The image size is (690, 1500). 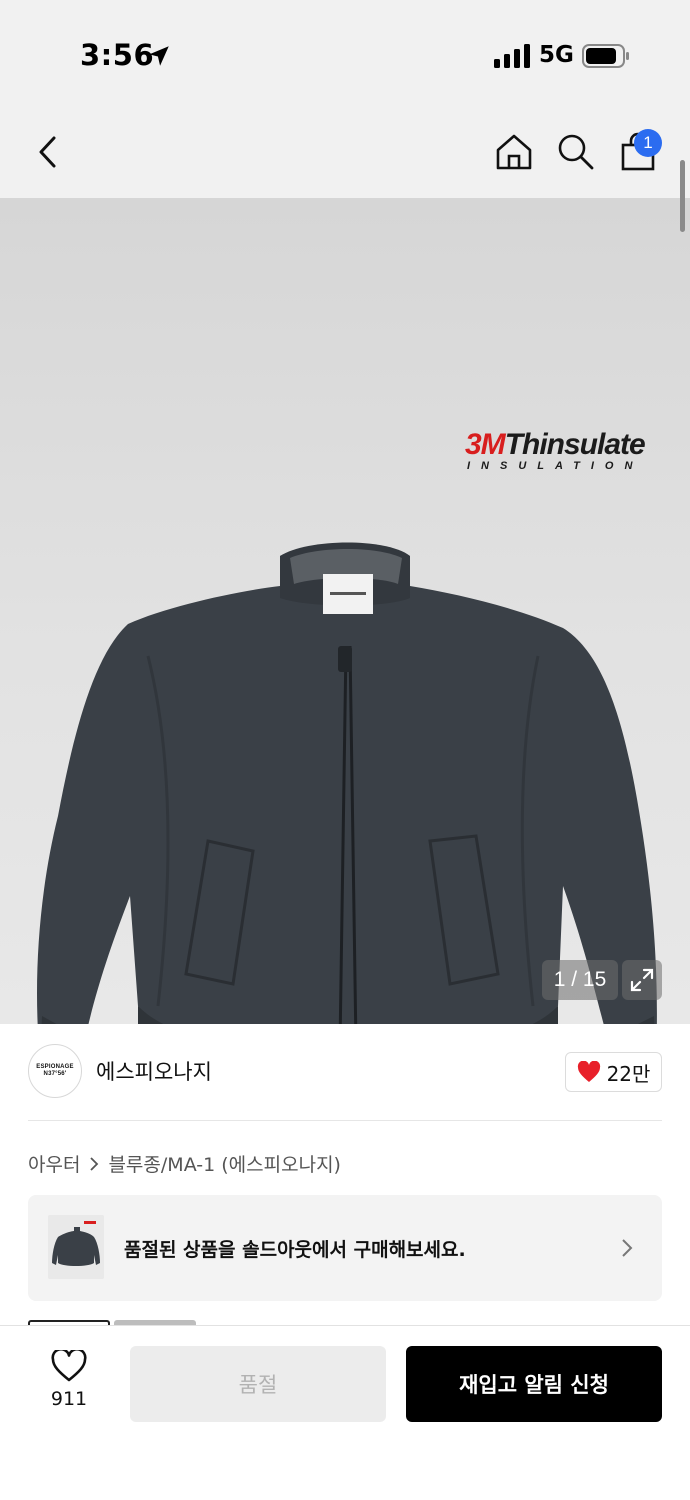 I want to click on back-button, so click(x=48, y=152).